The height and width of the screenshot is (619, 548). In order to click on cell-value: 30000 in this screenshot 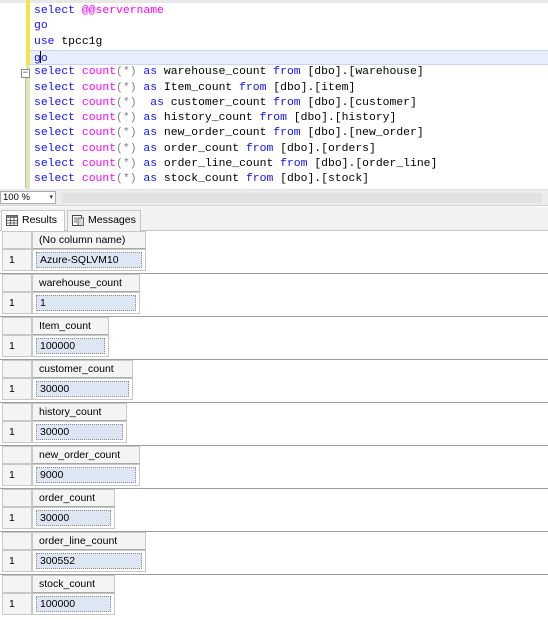, I will do `click(83, 389)`.